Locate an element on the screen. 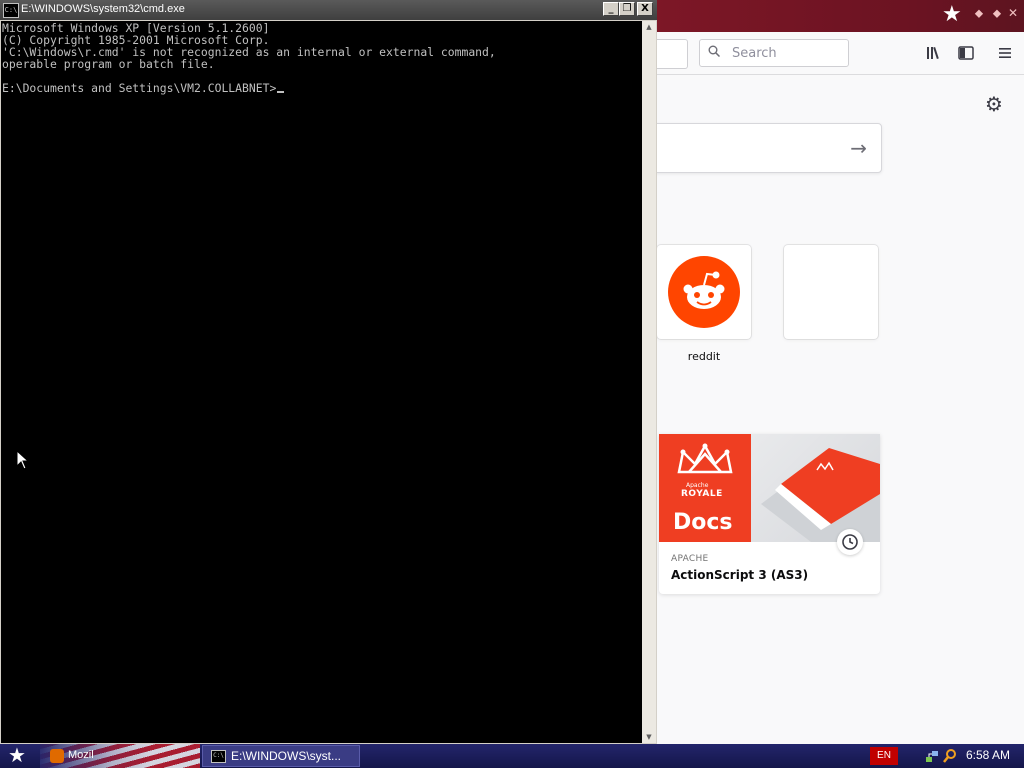  language-indicator: EN is located at coordinates (884, 756).